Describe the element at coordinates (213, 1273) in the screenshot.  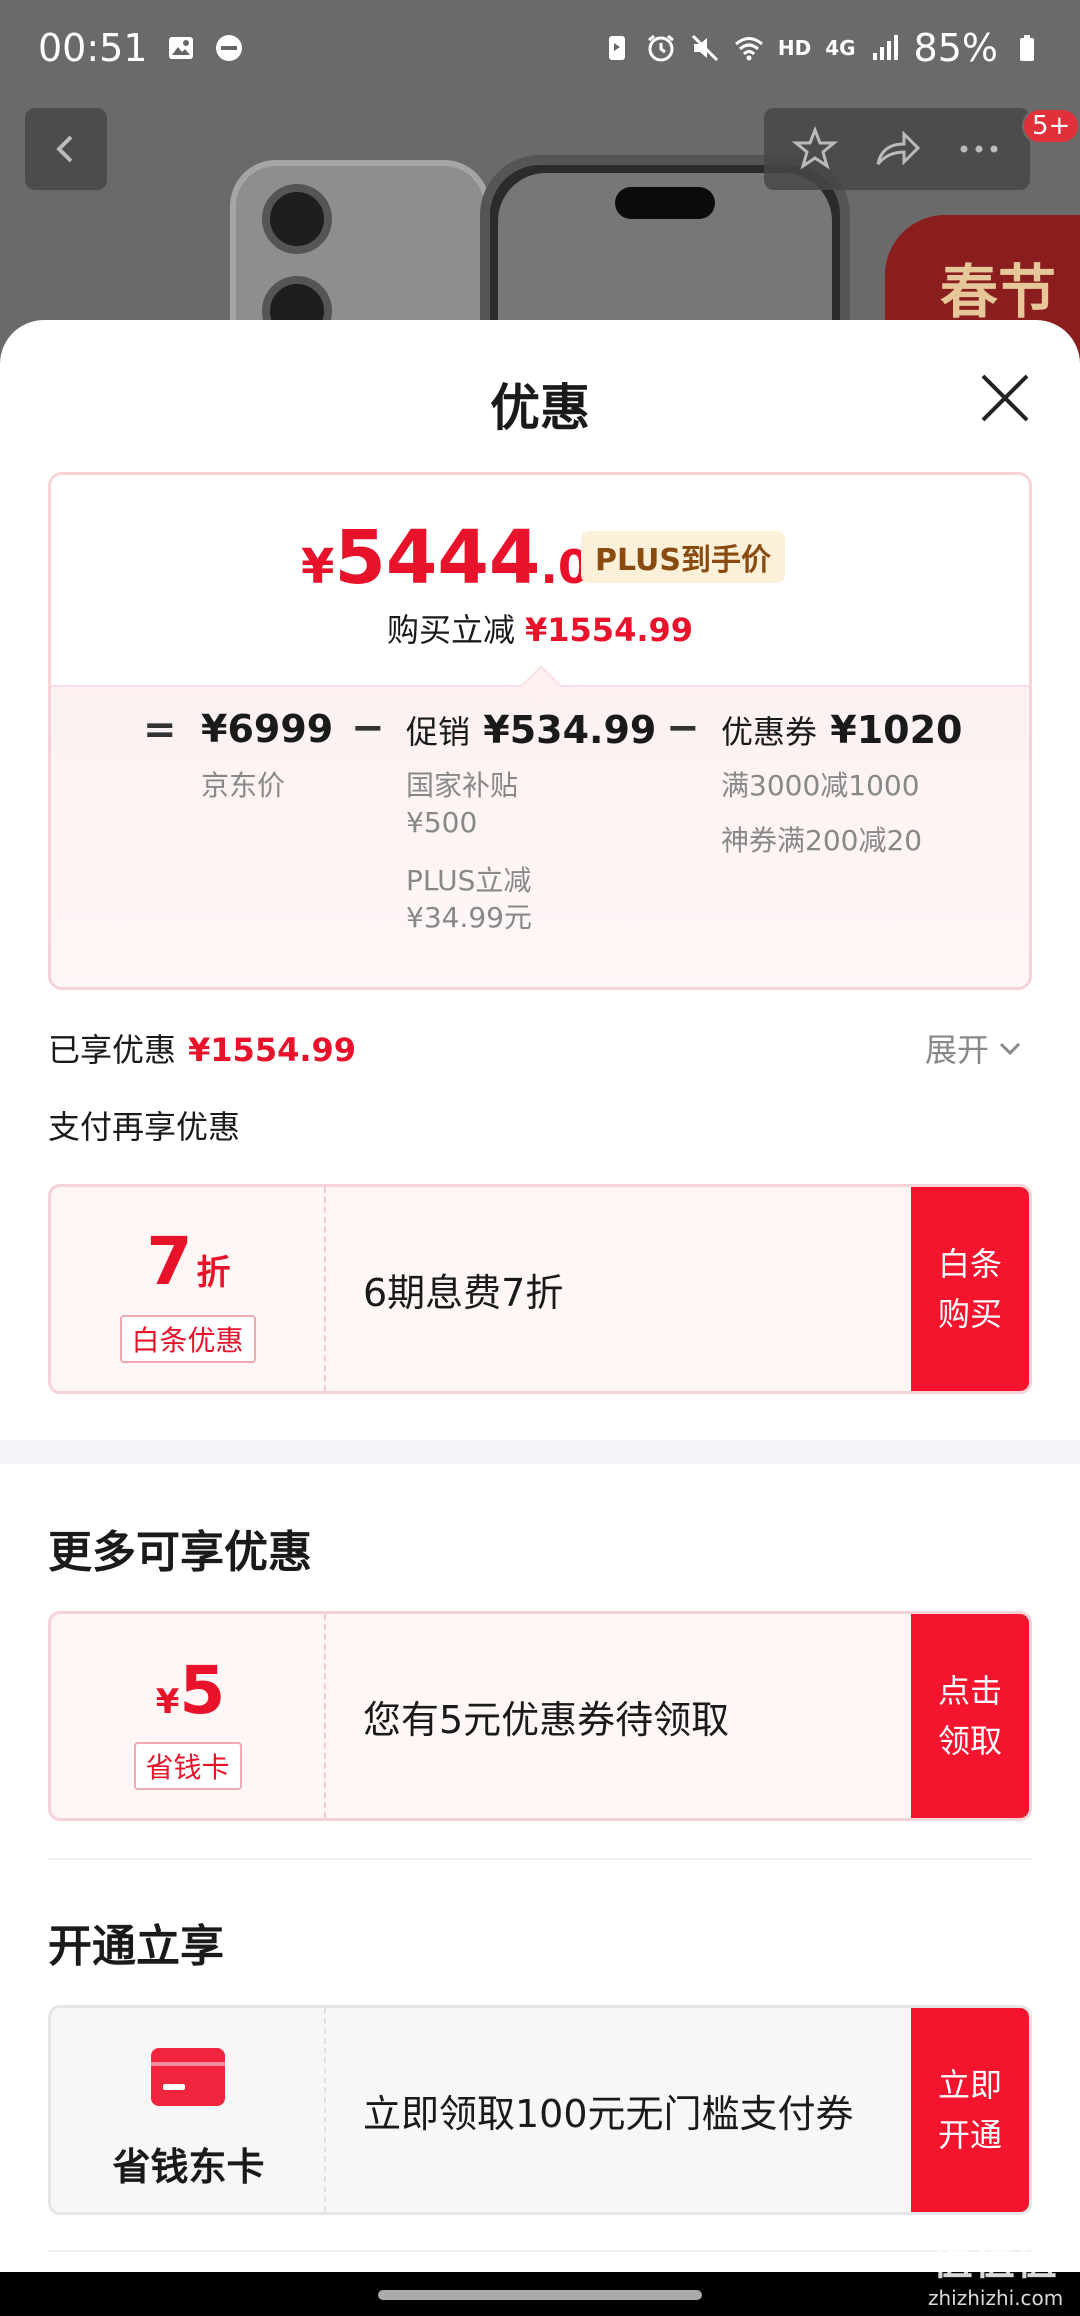
I see `discount-unit: 折` at that location.